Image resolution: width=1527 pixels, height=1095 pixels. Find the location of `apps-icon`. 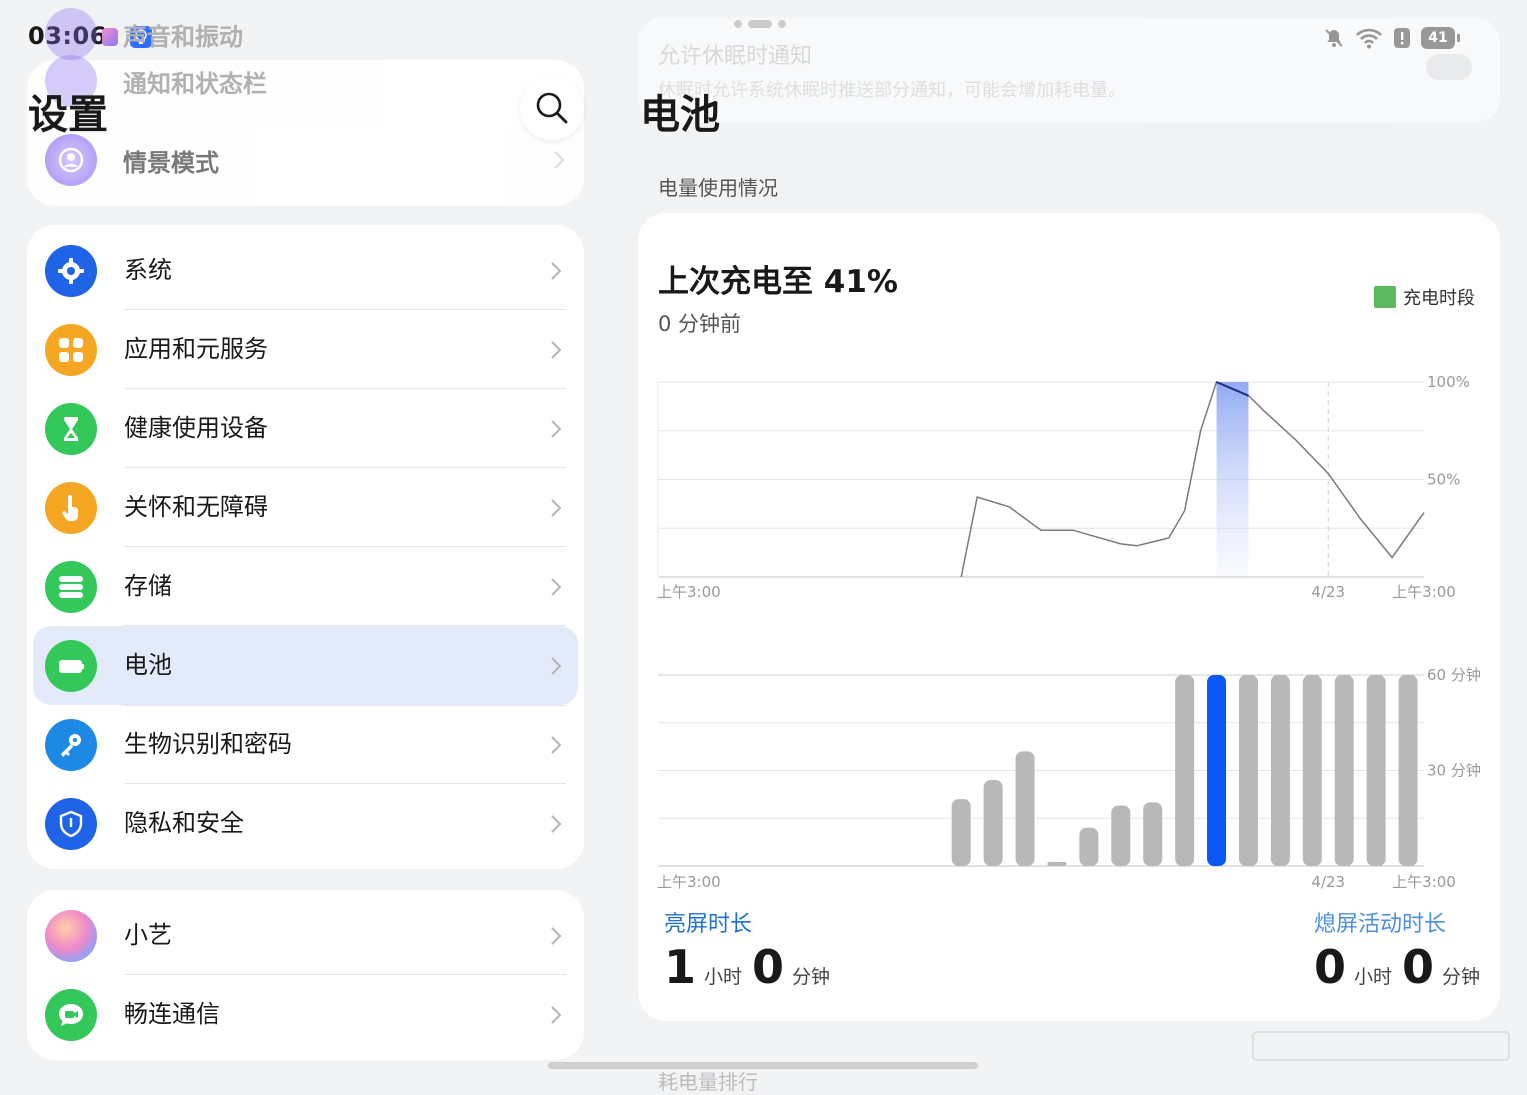

apps-icon is located at coordinates (71, 350).